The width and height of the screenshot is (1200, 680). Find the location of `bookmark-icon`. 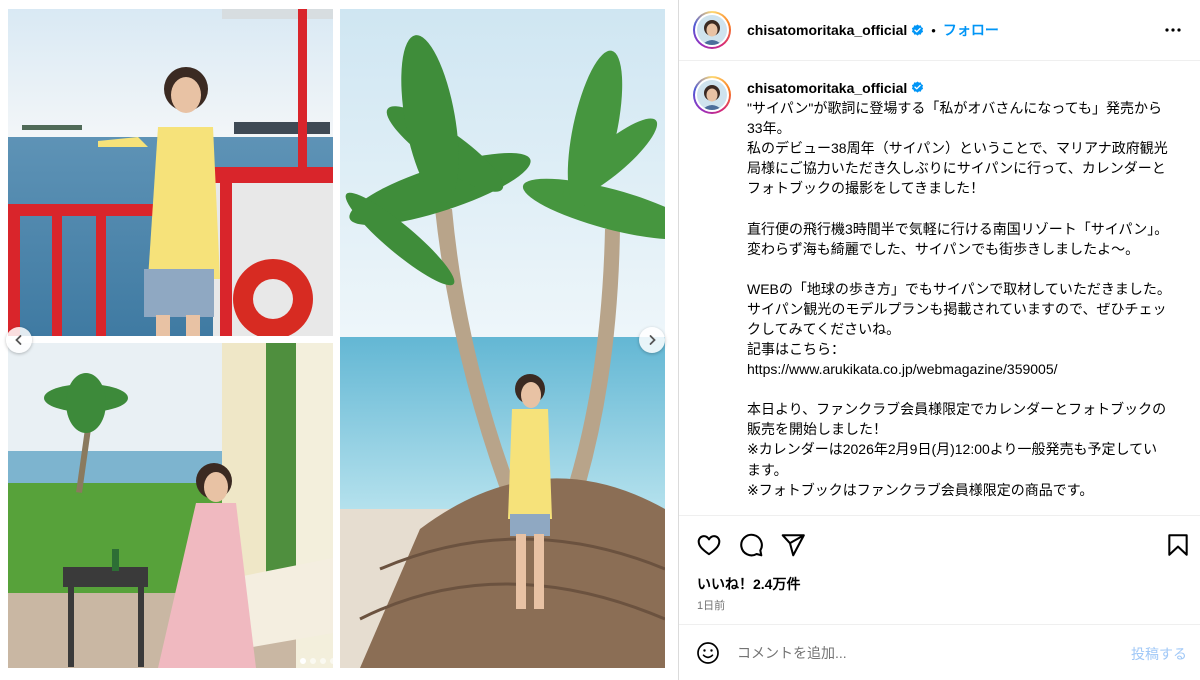

bookmark-icon is located at coordinates (1178, 545).